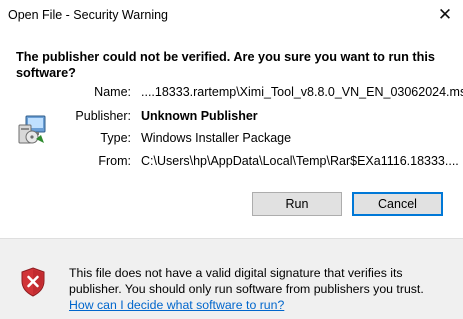 This screenshot has width=463, height=319. I want to click on window-title: Open File - Security Warning, so click(88, 15).